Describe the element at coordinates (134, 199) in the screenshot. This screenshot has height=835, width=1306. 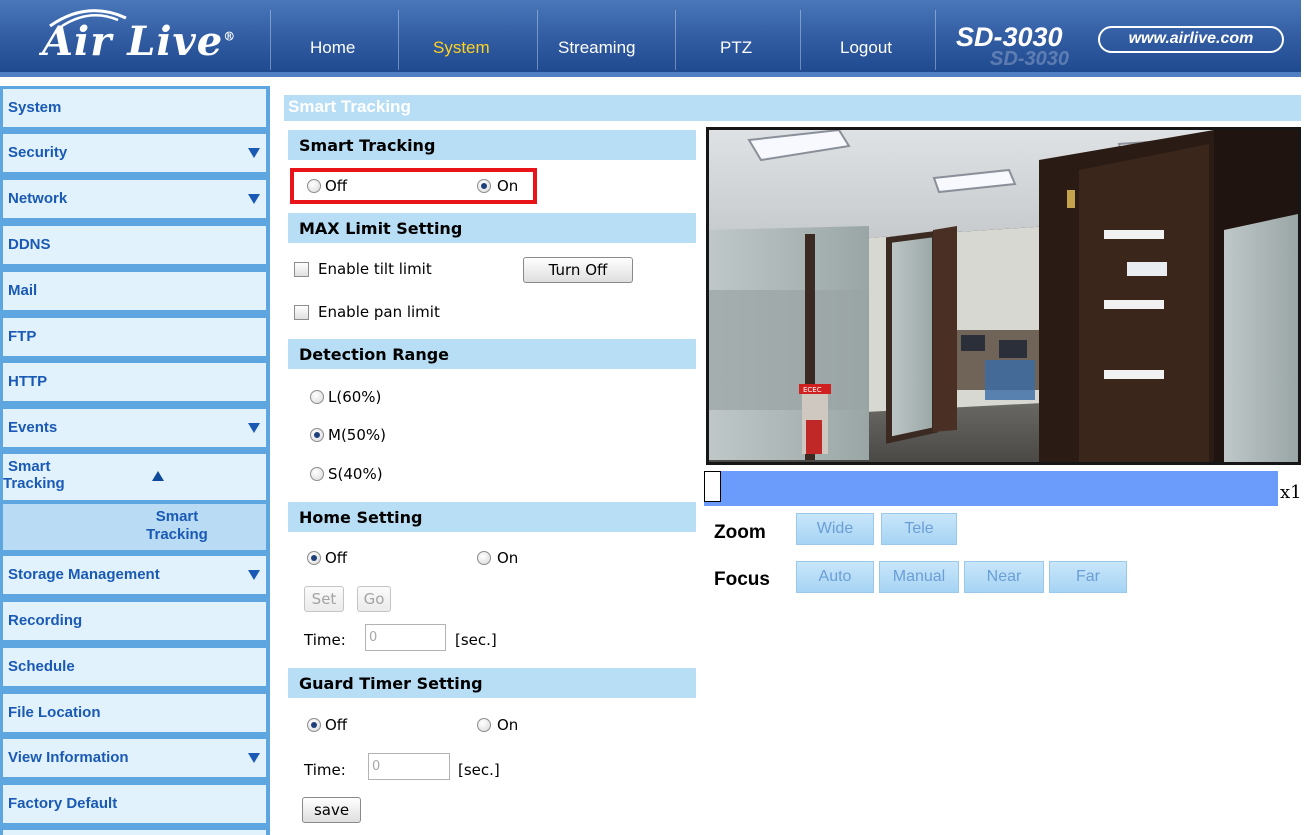
I see `sidebar-item-network: Network` at that location.